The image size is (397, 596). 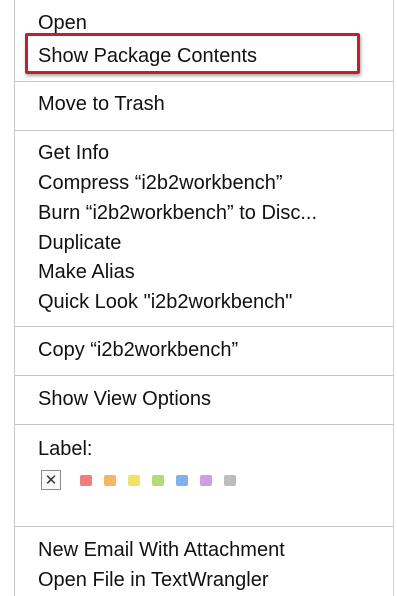 I want to click on label-none-icon: ✕, so click(x=51, y=480).